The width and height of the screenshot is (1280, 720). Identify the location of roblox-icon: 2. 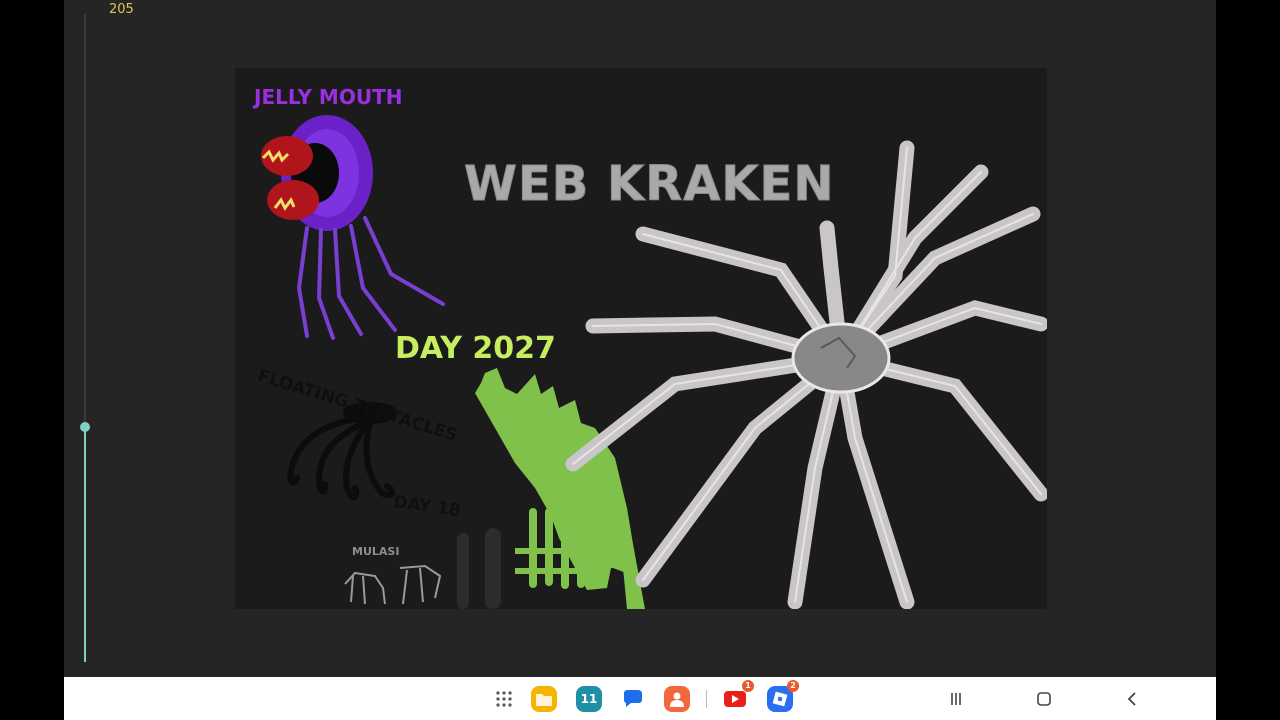
(783, 696).